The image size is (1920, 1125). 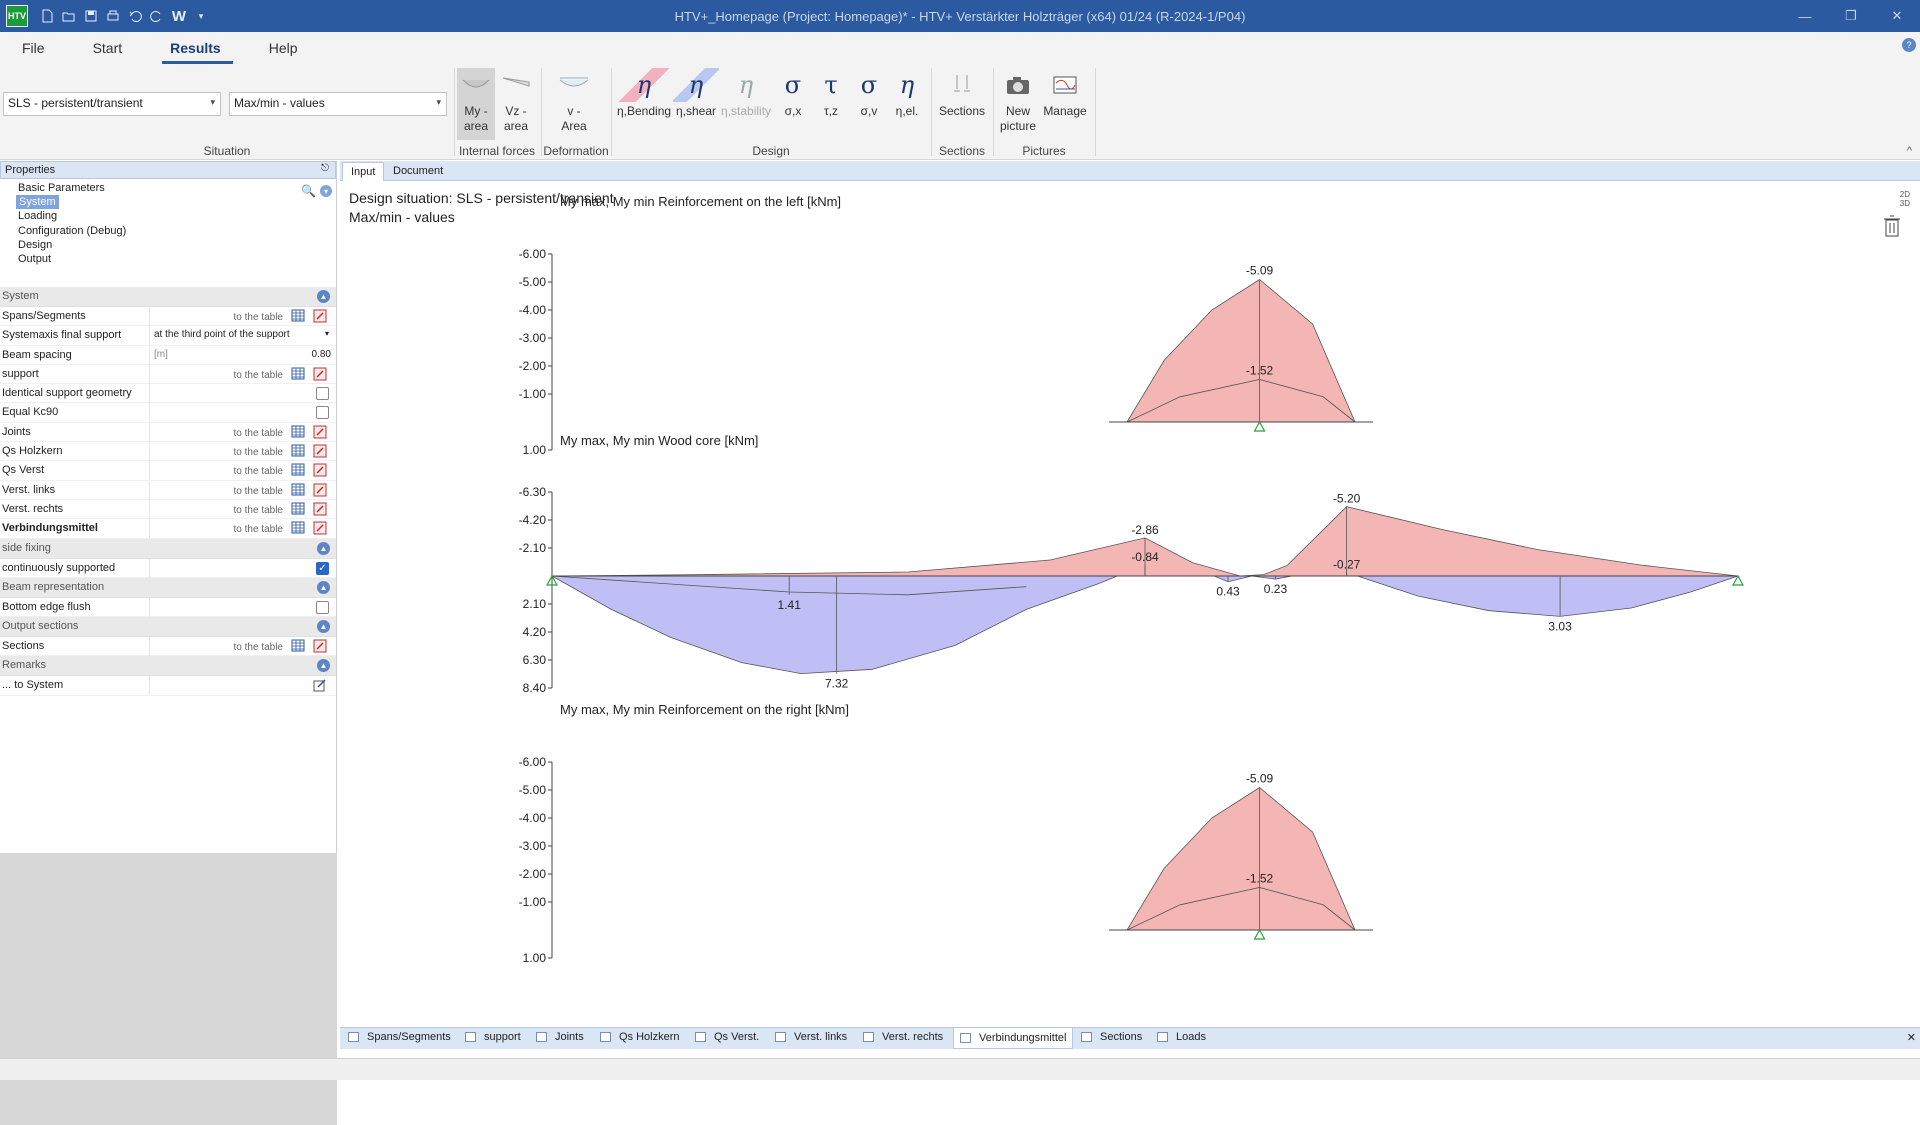 What do you see at coordinates (399, 1037) in the screenshot?
I see `bottom-tab-spans: Spans/Segments` at bounding box center [399, 1037].